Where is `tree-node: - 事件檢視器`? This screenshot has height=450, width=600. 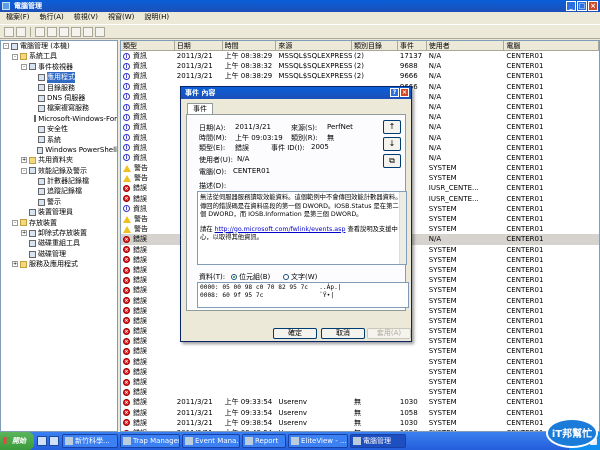
tree-node: - 事件檢視器 is located at coordinates (59, 67).